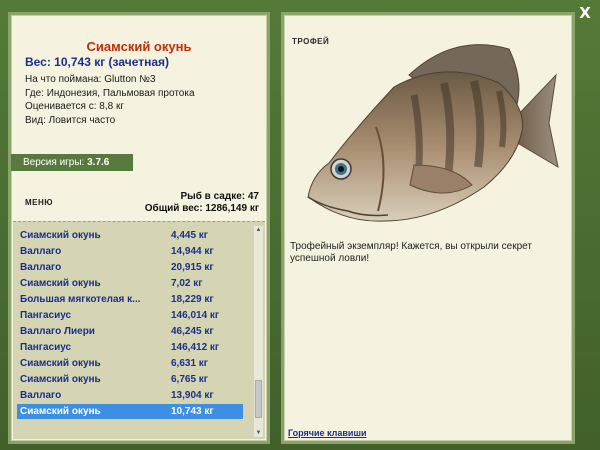 The image size is (600, 450). Describe the element at coordinates (110, 93) in the screenshot. I see `detail-location: Где: Индонезия, Пальмовая протока` at that location.